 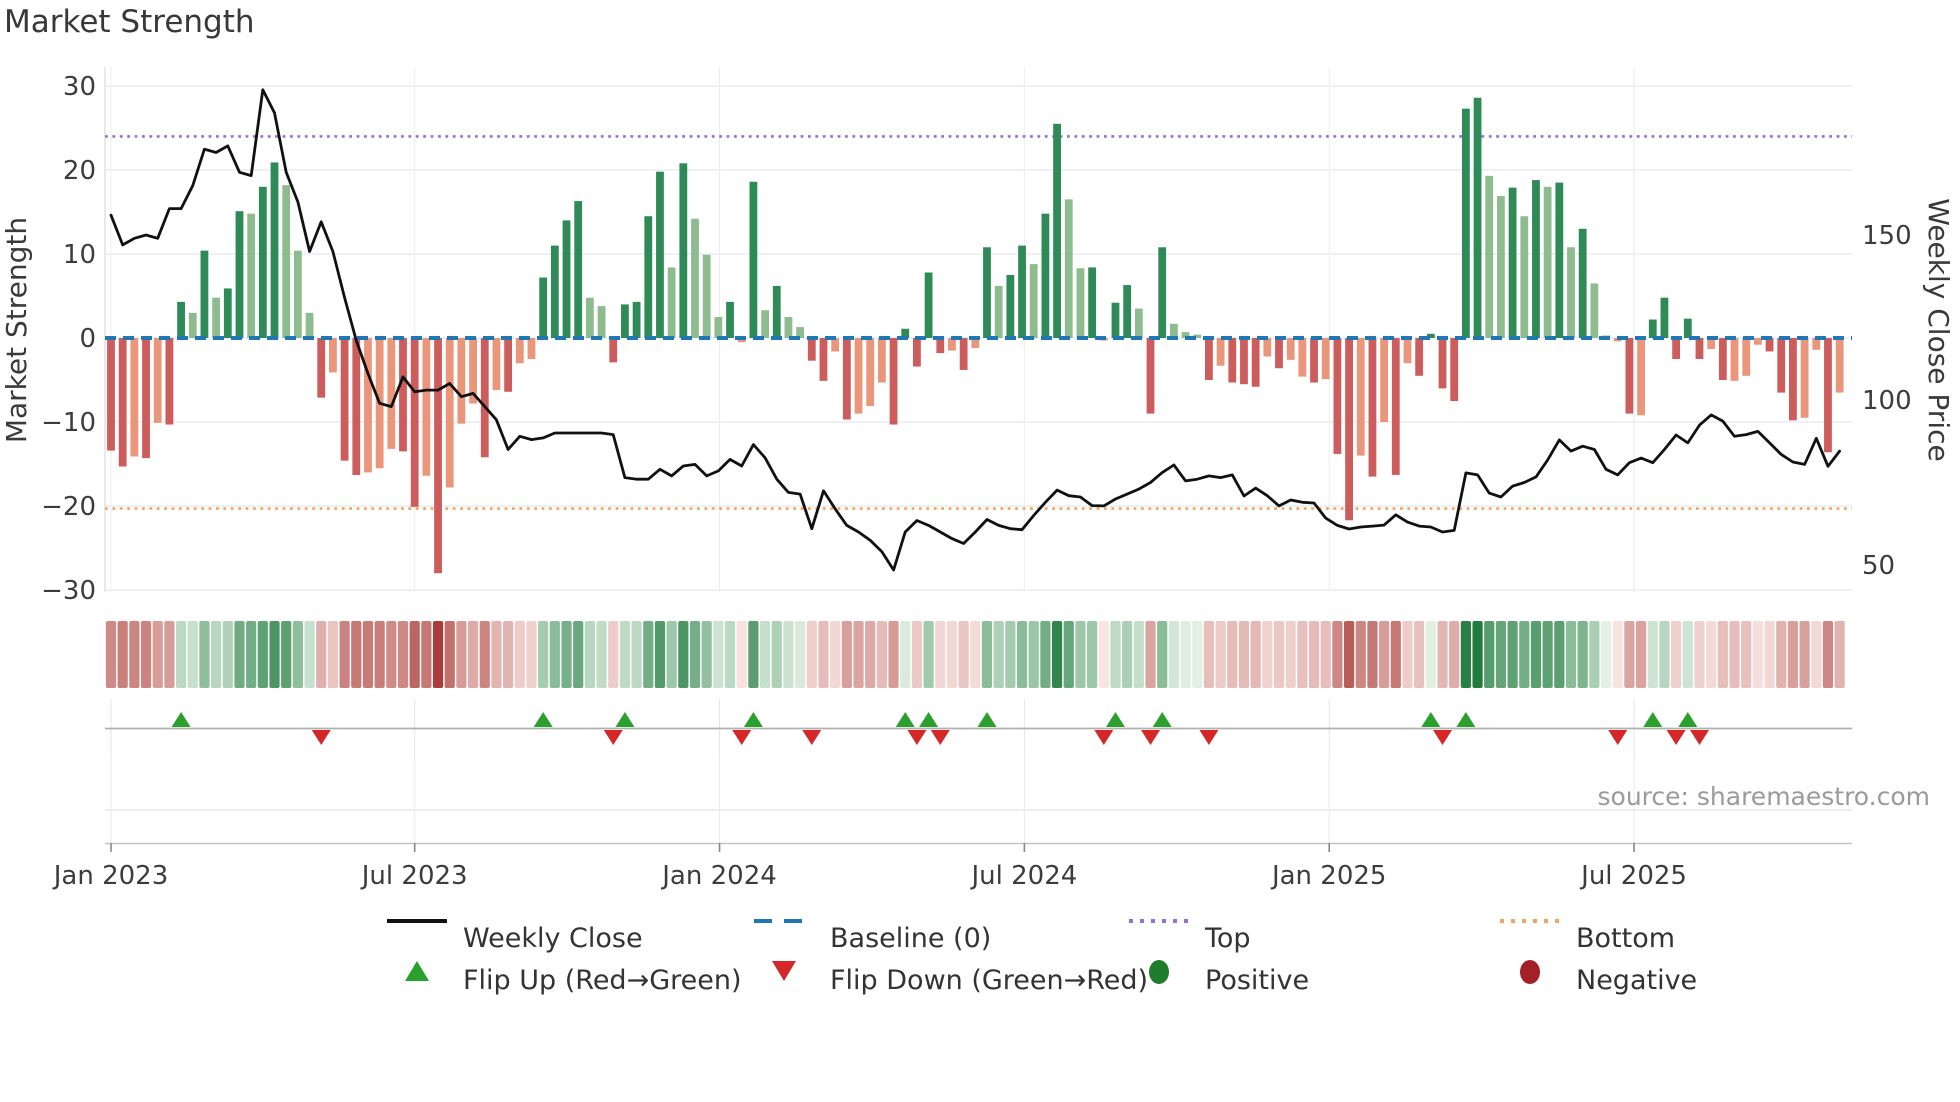 What do you see at coordinates (110, 876) in the screenshot?
I see `x-tick-label: Jan 2023` at bounding box center [110, 876].